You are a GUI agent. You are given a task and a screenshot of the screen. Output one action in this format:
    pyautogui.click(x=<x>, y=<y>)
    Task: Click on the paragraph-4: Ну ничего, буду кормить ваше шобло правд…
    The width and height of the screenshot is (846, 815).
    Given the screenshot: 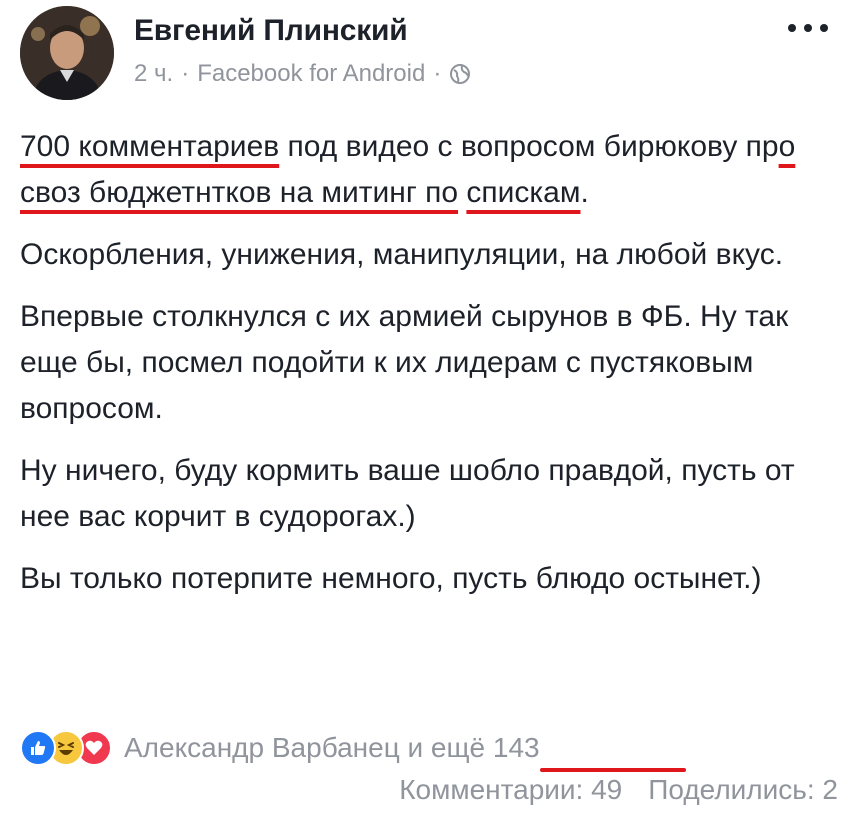 What is the action you would take?
    pyautogui.click(x=407, y=493)
    